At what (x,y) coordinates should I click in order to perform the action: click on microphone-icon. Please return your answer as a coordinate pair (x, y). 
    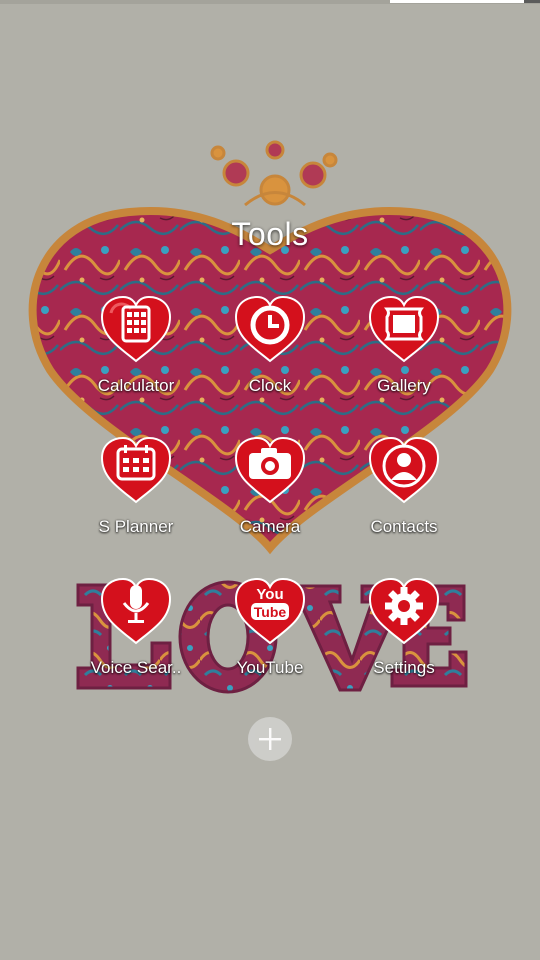
    Looking at the image, I should click on (136, 612).